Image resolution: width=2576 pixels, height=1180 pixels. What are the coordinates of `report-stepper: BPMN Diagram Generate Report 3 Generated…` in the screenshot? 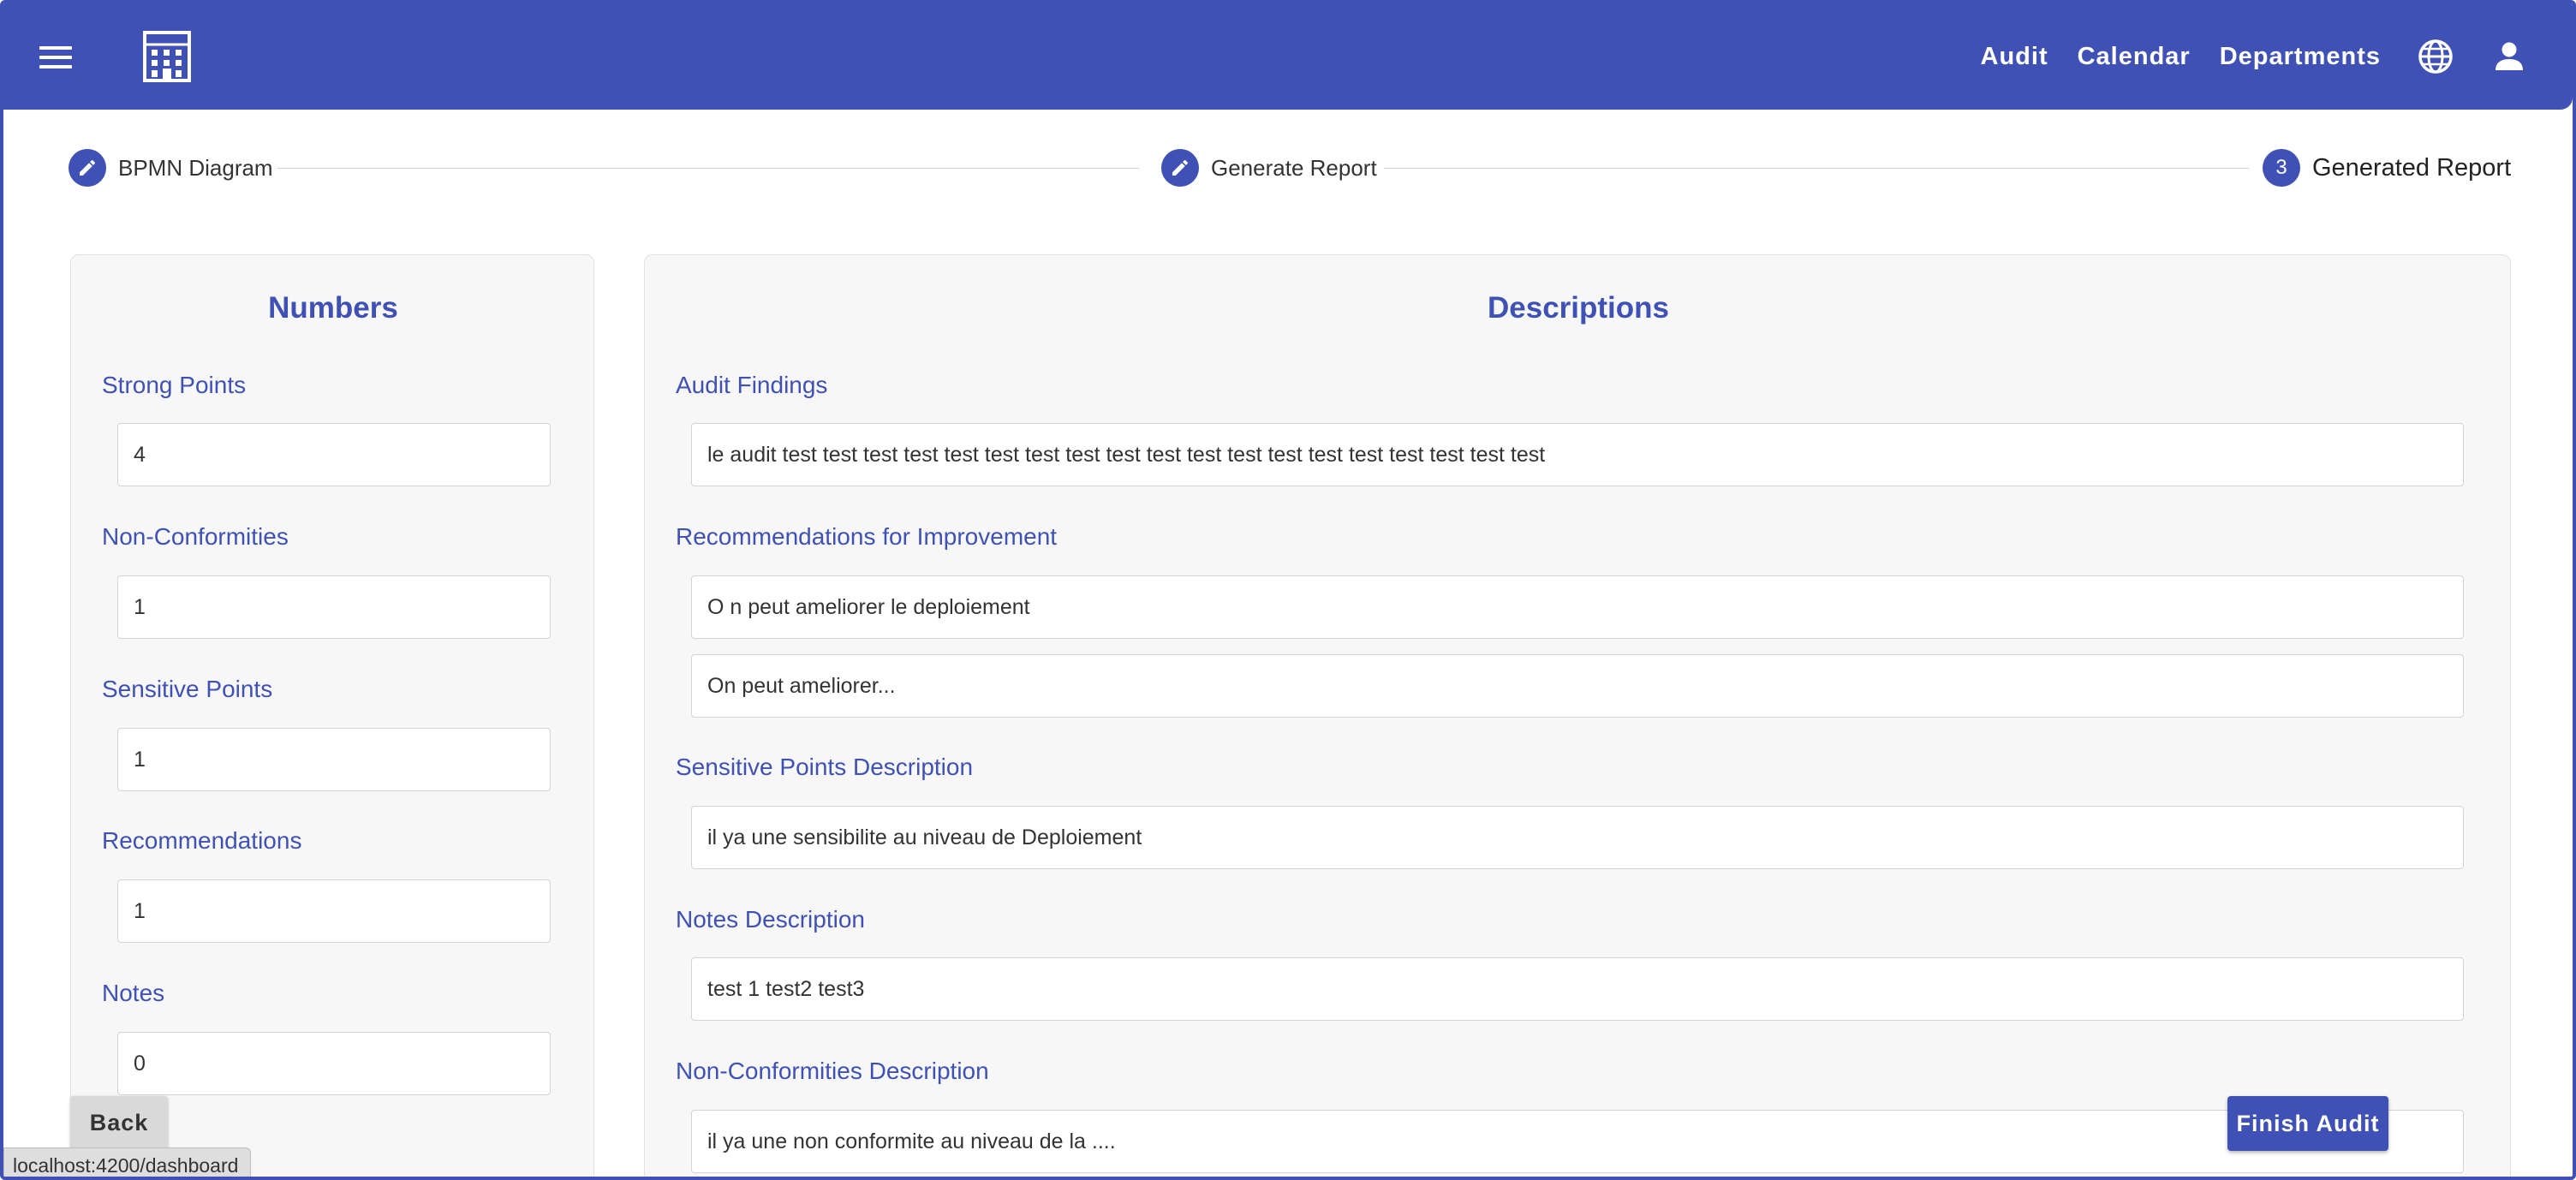 It's located at (1290, 168).